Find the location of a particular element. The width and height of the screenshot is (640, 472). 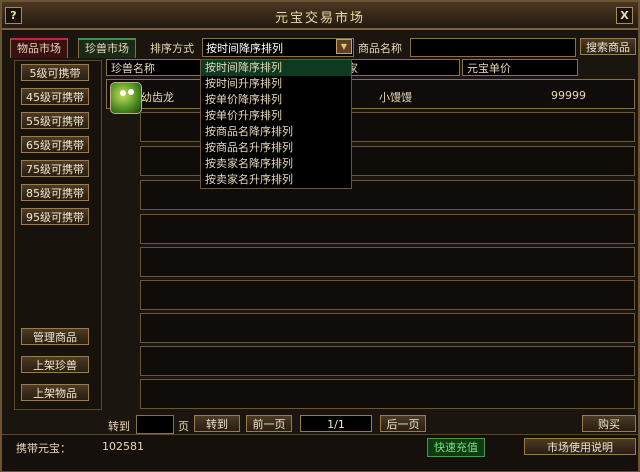

window-title: 元宝交易市场 is located at coordinates (319, 18).